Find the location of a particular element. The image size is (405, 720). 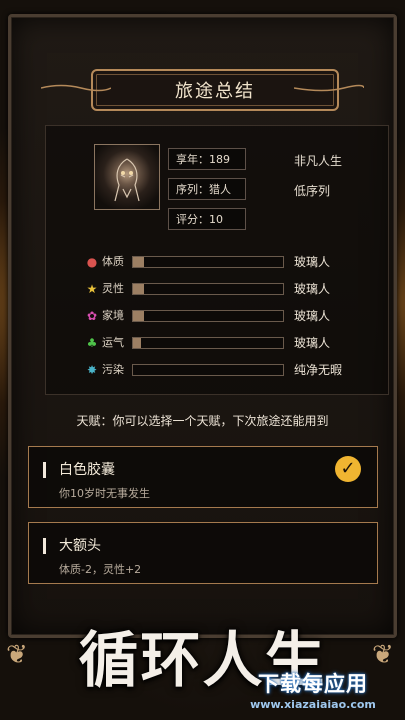

stat-value: 纯净无暇 is located at coordinates (318, 370).